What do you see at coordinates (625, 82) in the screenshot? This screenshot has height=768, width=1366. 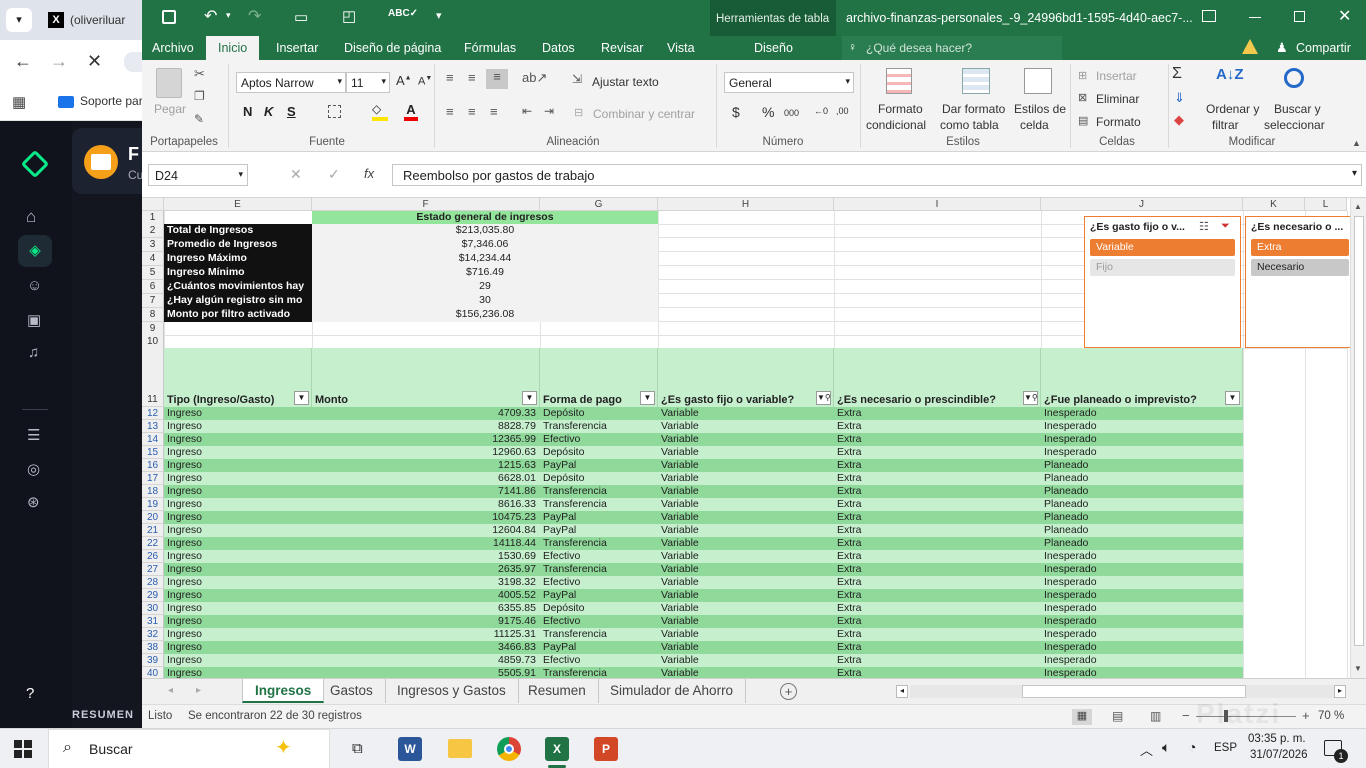 I see `wrap-text-button: Ajustar texto` at bounding box center [625, 82].